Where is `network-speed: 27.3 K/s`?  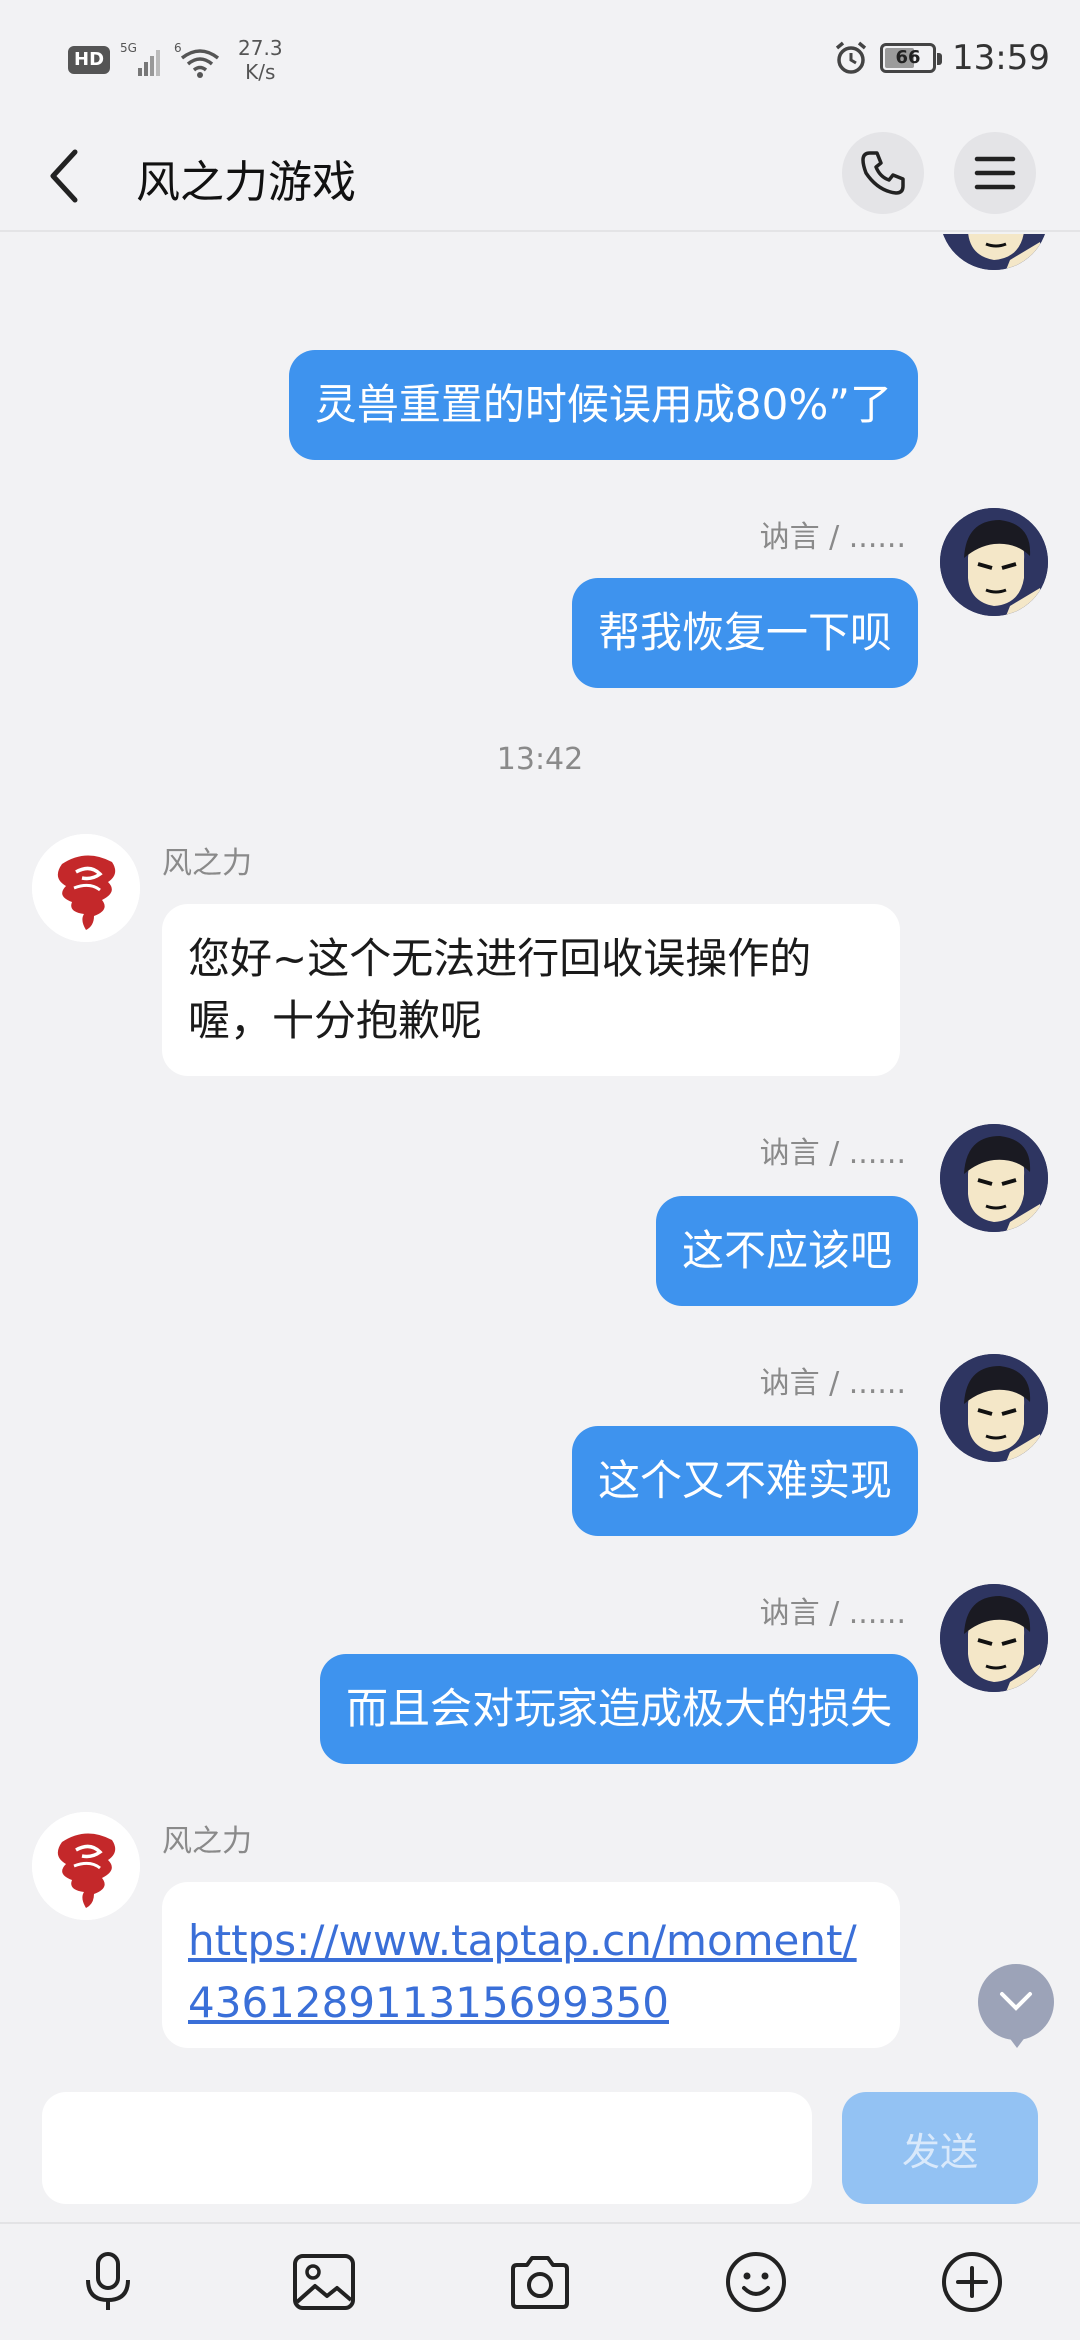 network-speed: 27.3 K/s is located at coordinates (260, 60).